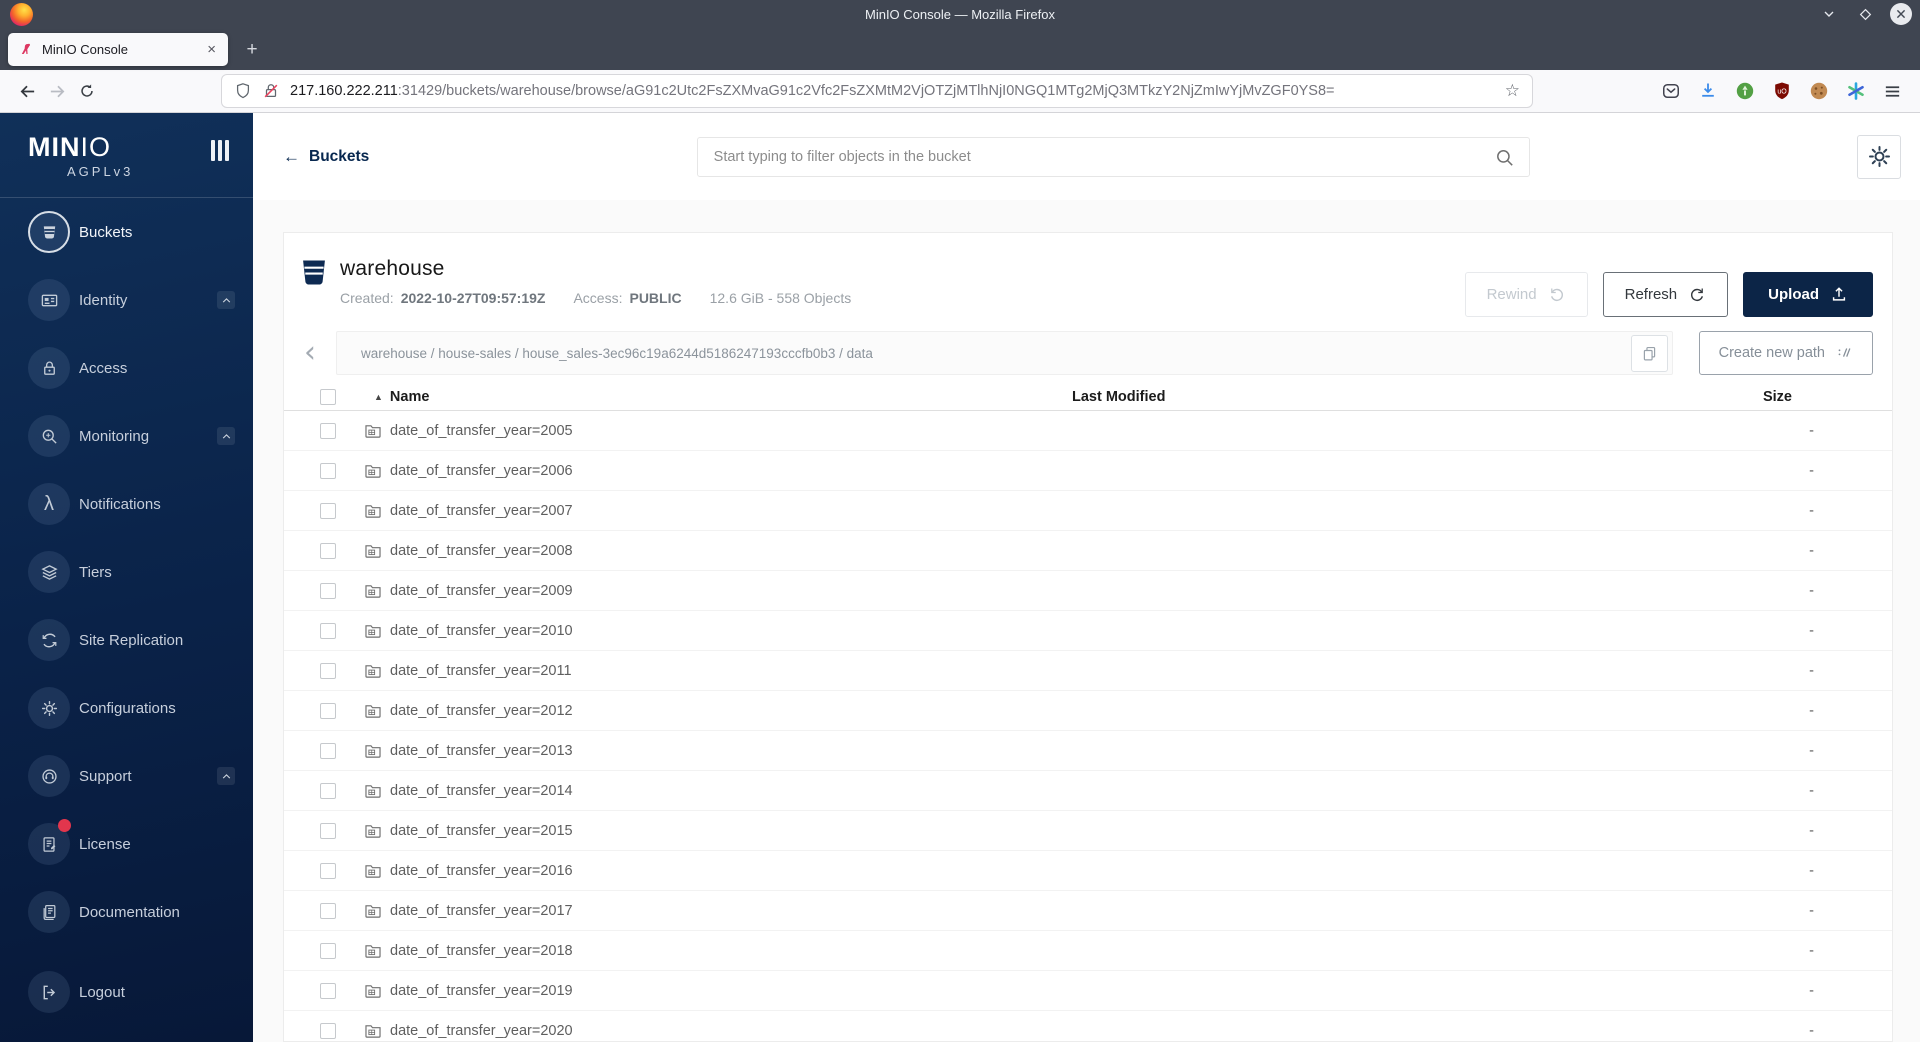 This screenshot has width=1920, height=1042. What do you see at coordinates (731, 751) in the screenshot?
I see `object-name: date_of_transfer_year=2013` at bounding box center [731, 751].